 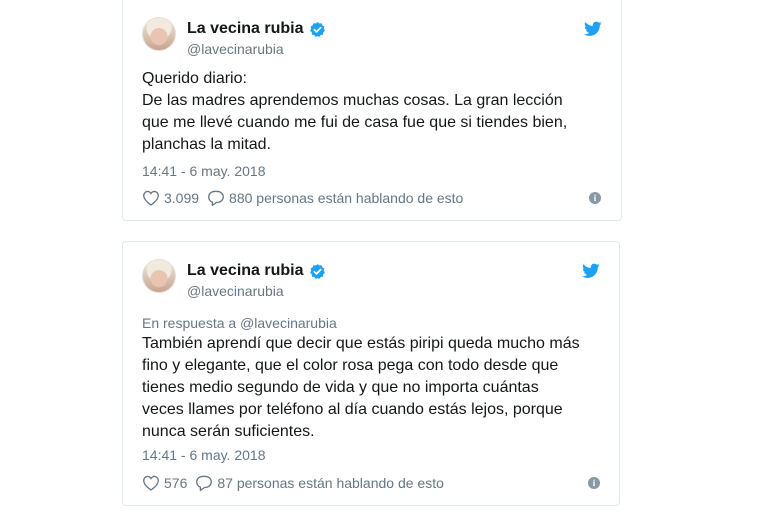 I want to click on like-button: 3.099, so click(x=170, y=198).